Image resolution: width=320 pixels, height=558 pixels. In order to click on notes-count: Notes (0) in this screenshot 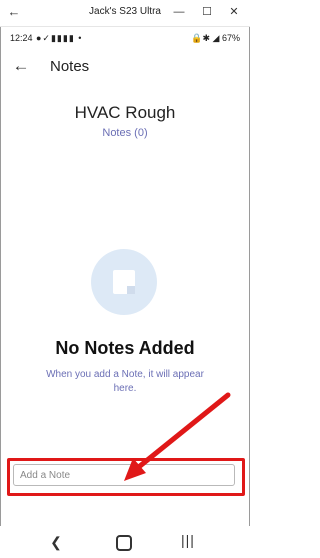, I will do `click(125, 133)`.